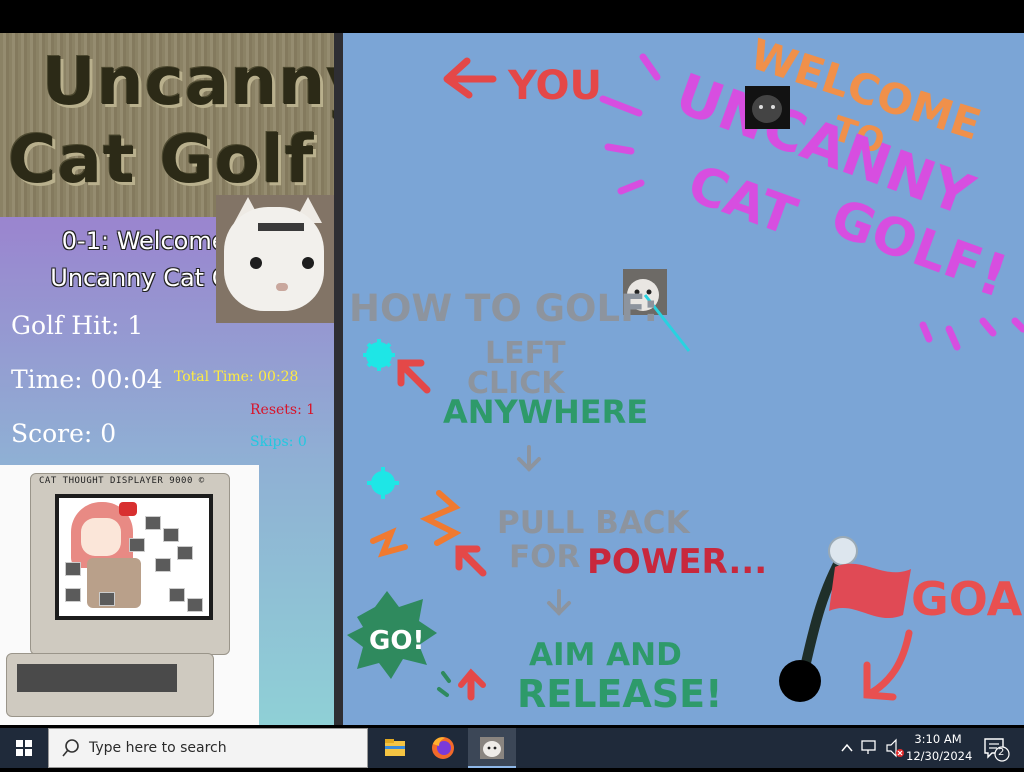 The width and height of the screenshot is (1024, 772). I want to click on cat-head, so click(274, 259).